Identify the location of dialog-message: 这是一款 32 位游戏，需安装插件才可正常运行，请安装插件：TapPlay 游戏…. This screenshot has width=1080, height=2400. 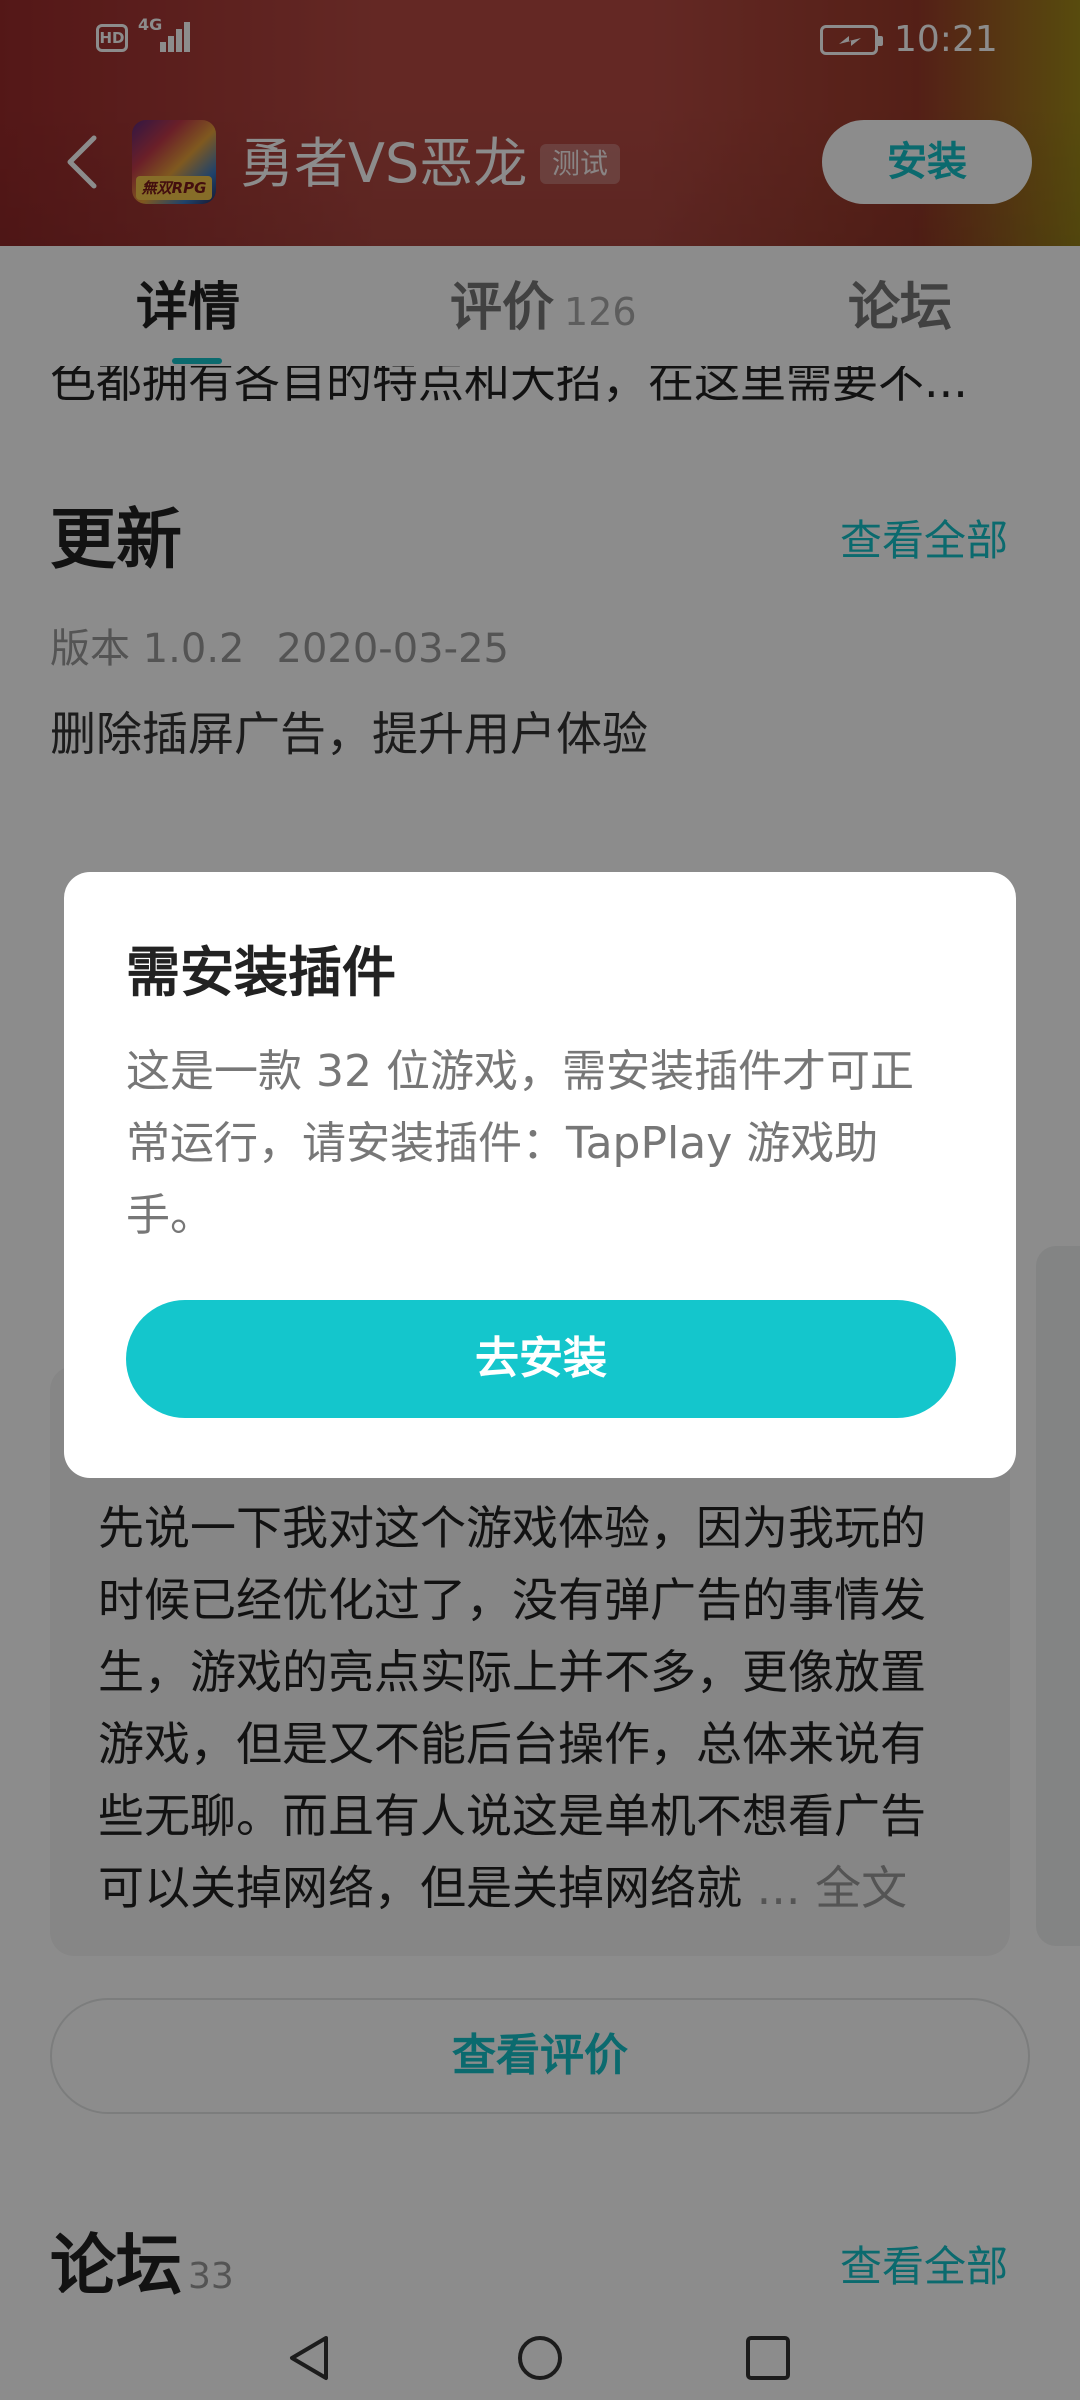
(520, 1143).